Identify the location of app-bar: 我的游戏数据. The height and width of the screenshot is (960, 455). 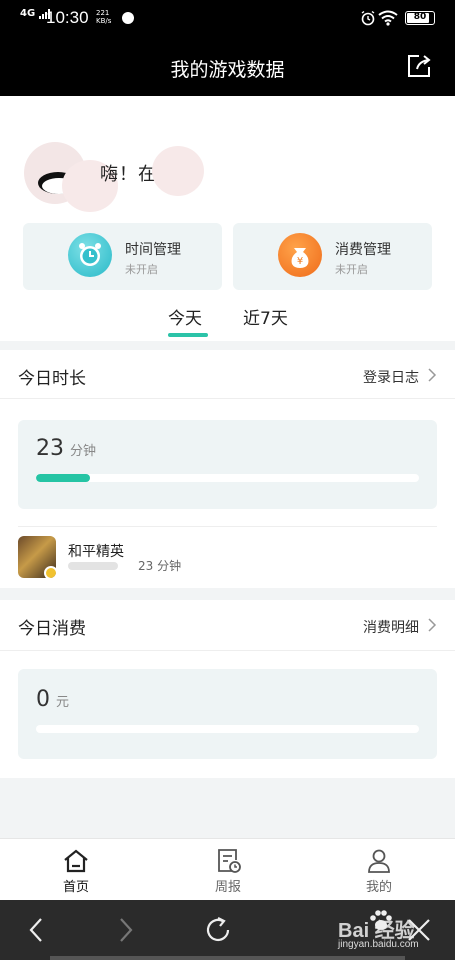
(227, 66).